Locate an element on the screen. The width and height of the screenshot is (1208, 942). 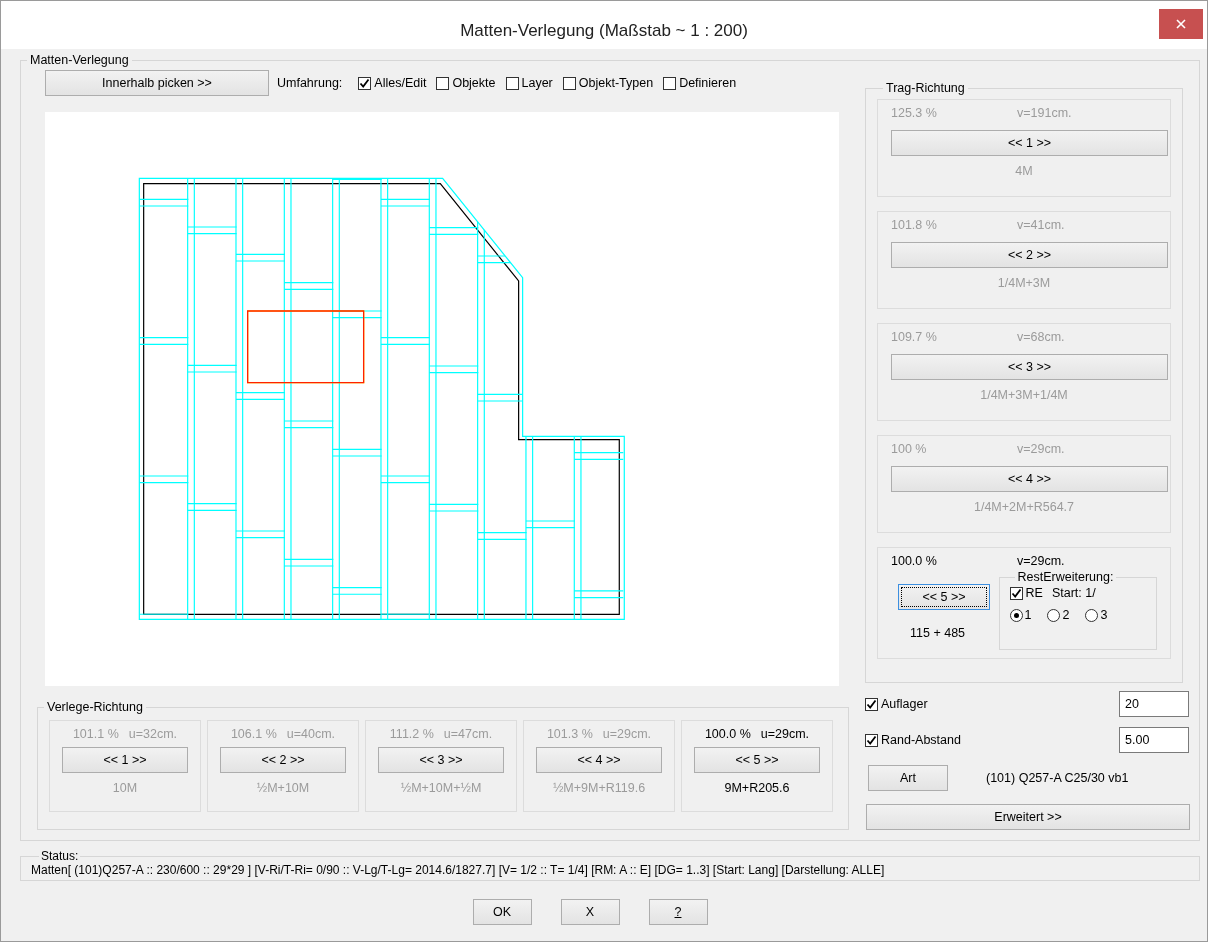
dialog-button: X is located at coordinates (590, 912).